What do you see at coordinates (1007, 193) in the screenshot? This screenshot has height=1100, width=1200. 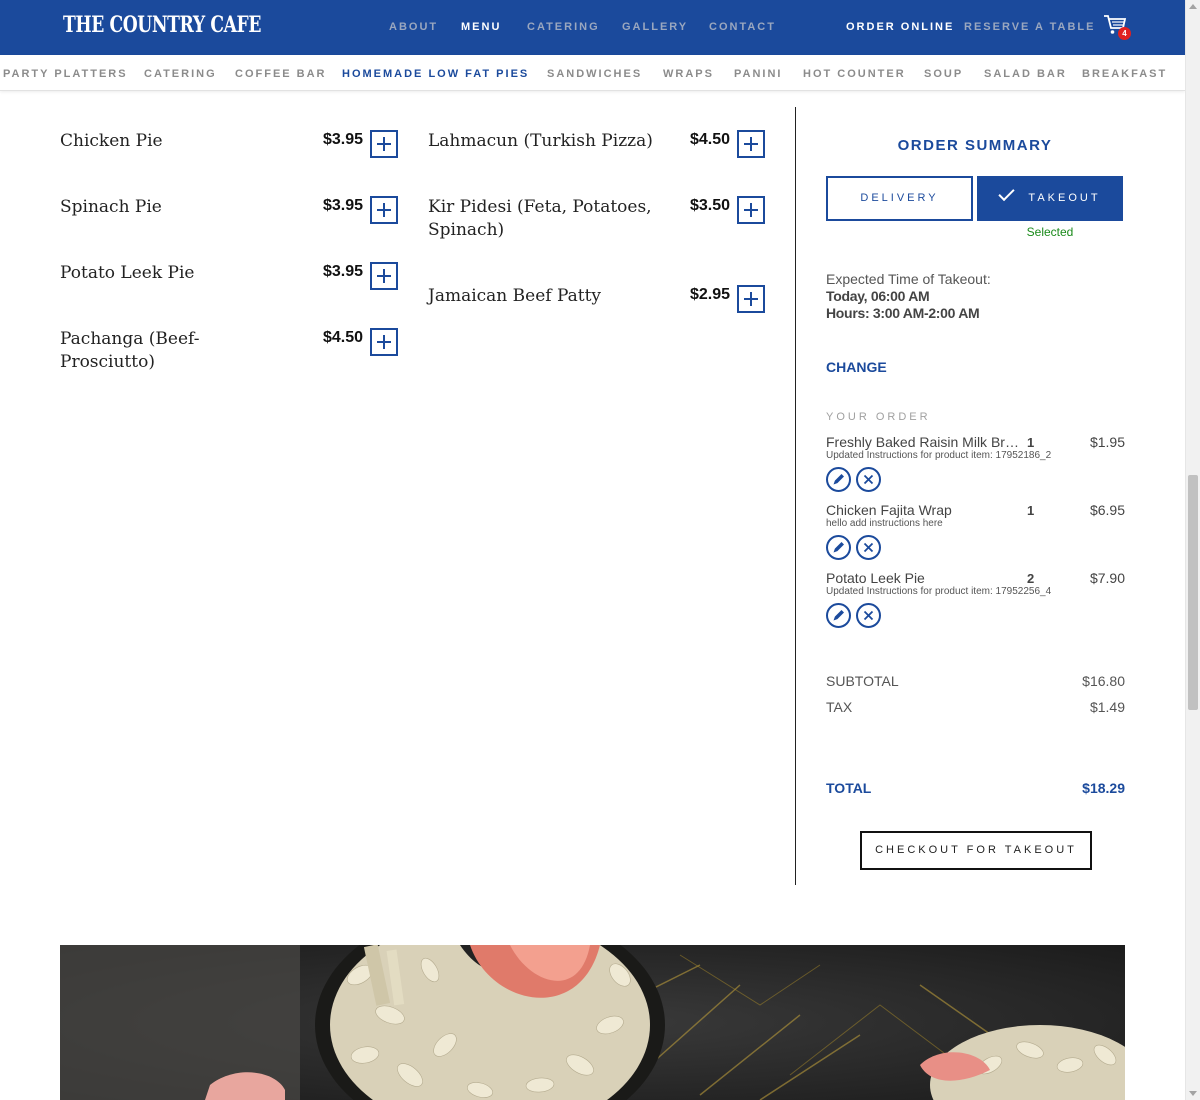 I see `check-icon` at bounding box center [1007, 193].